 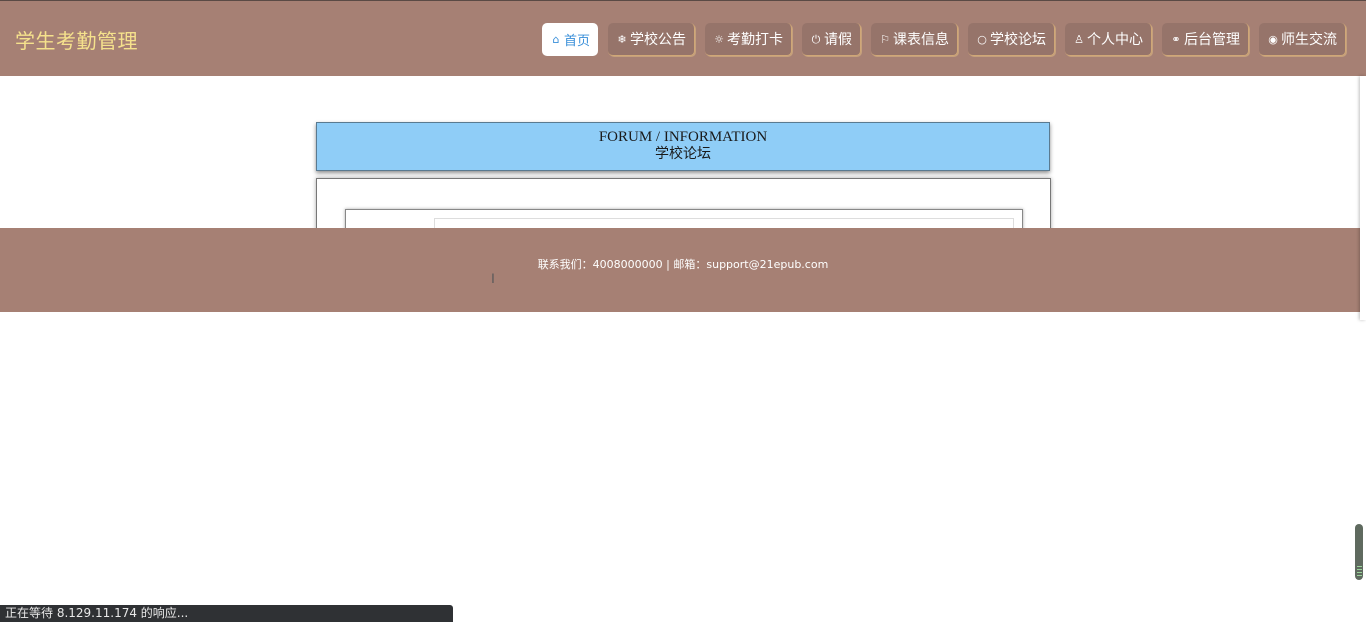 I want to click on home-icon: ⌂, so click(x=556, y=39).